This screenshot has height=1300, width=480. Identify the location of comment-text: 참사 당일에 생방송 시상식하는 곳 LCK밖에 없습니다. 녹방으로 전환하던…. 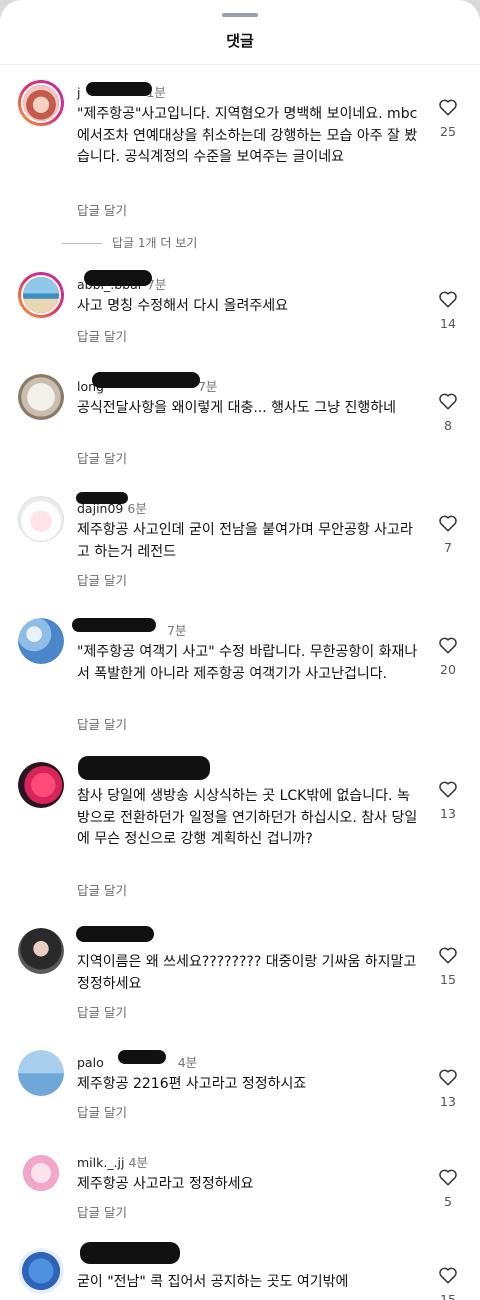
(247, 817).